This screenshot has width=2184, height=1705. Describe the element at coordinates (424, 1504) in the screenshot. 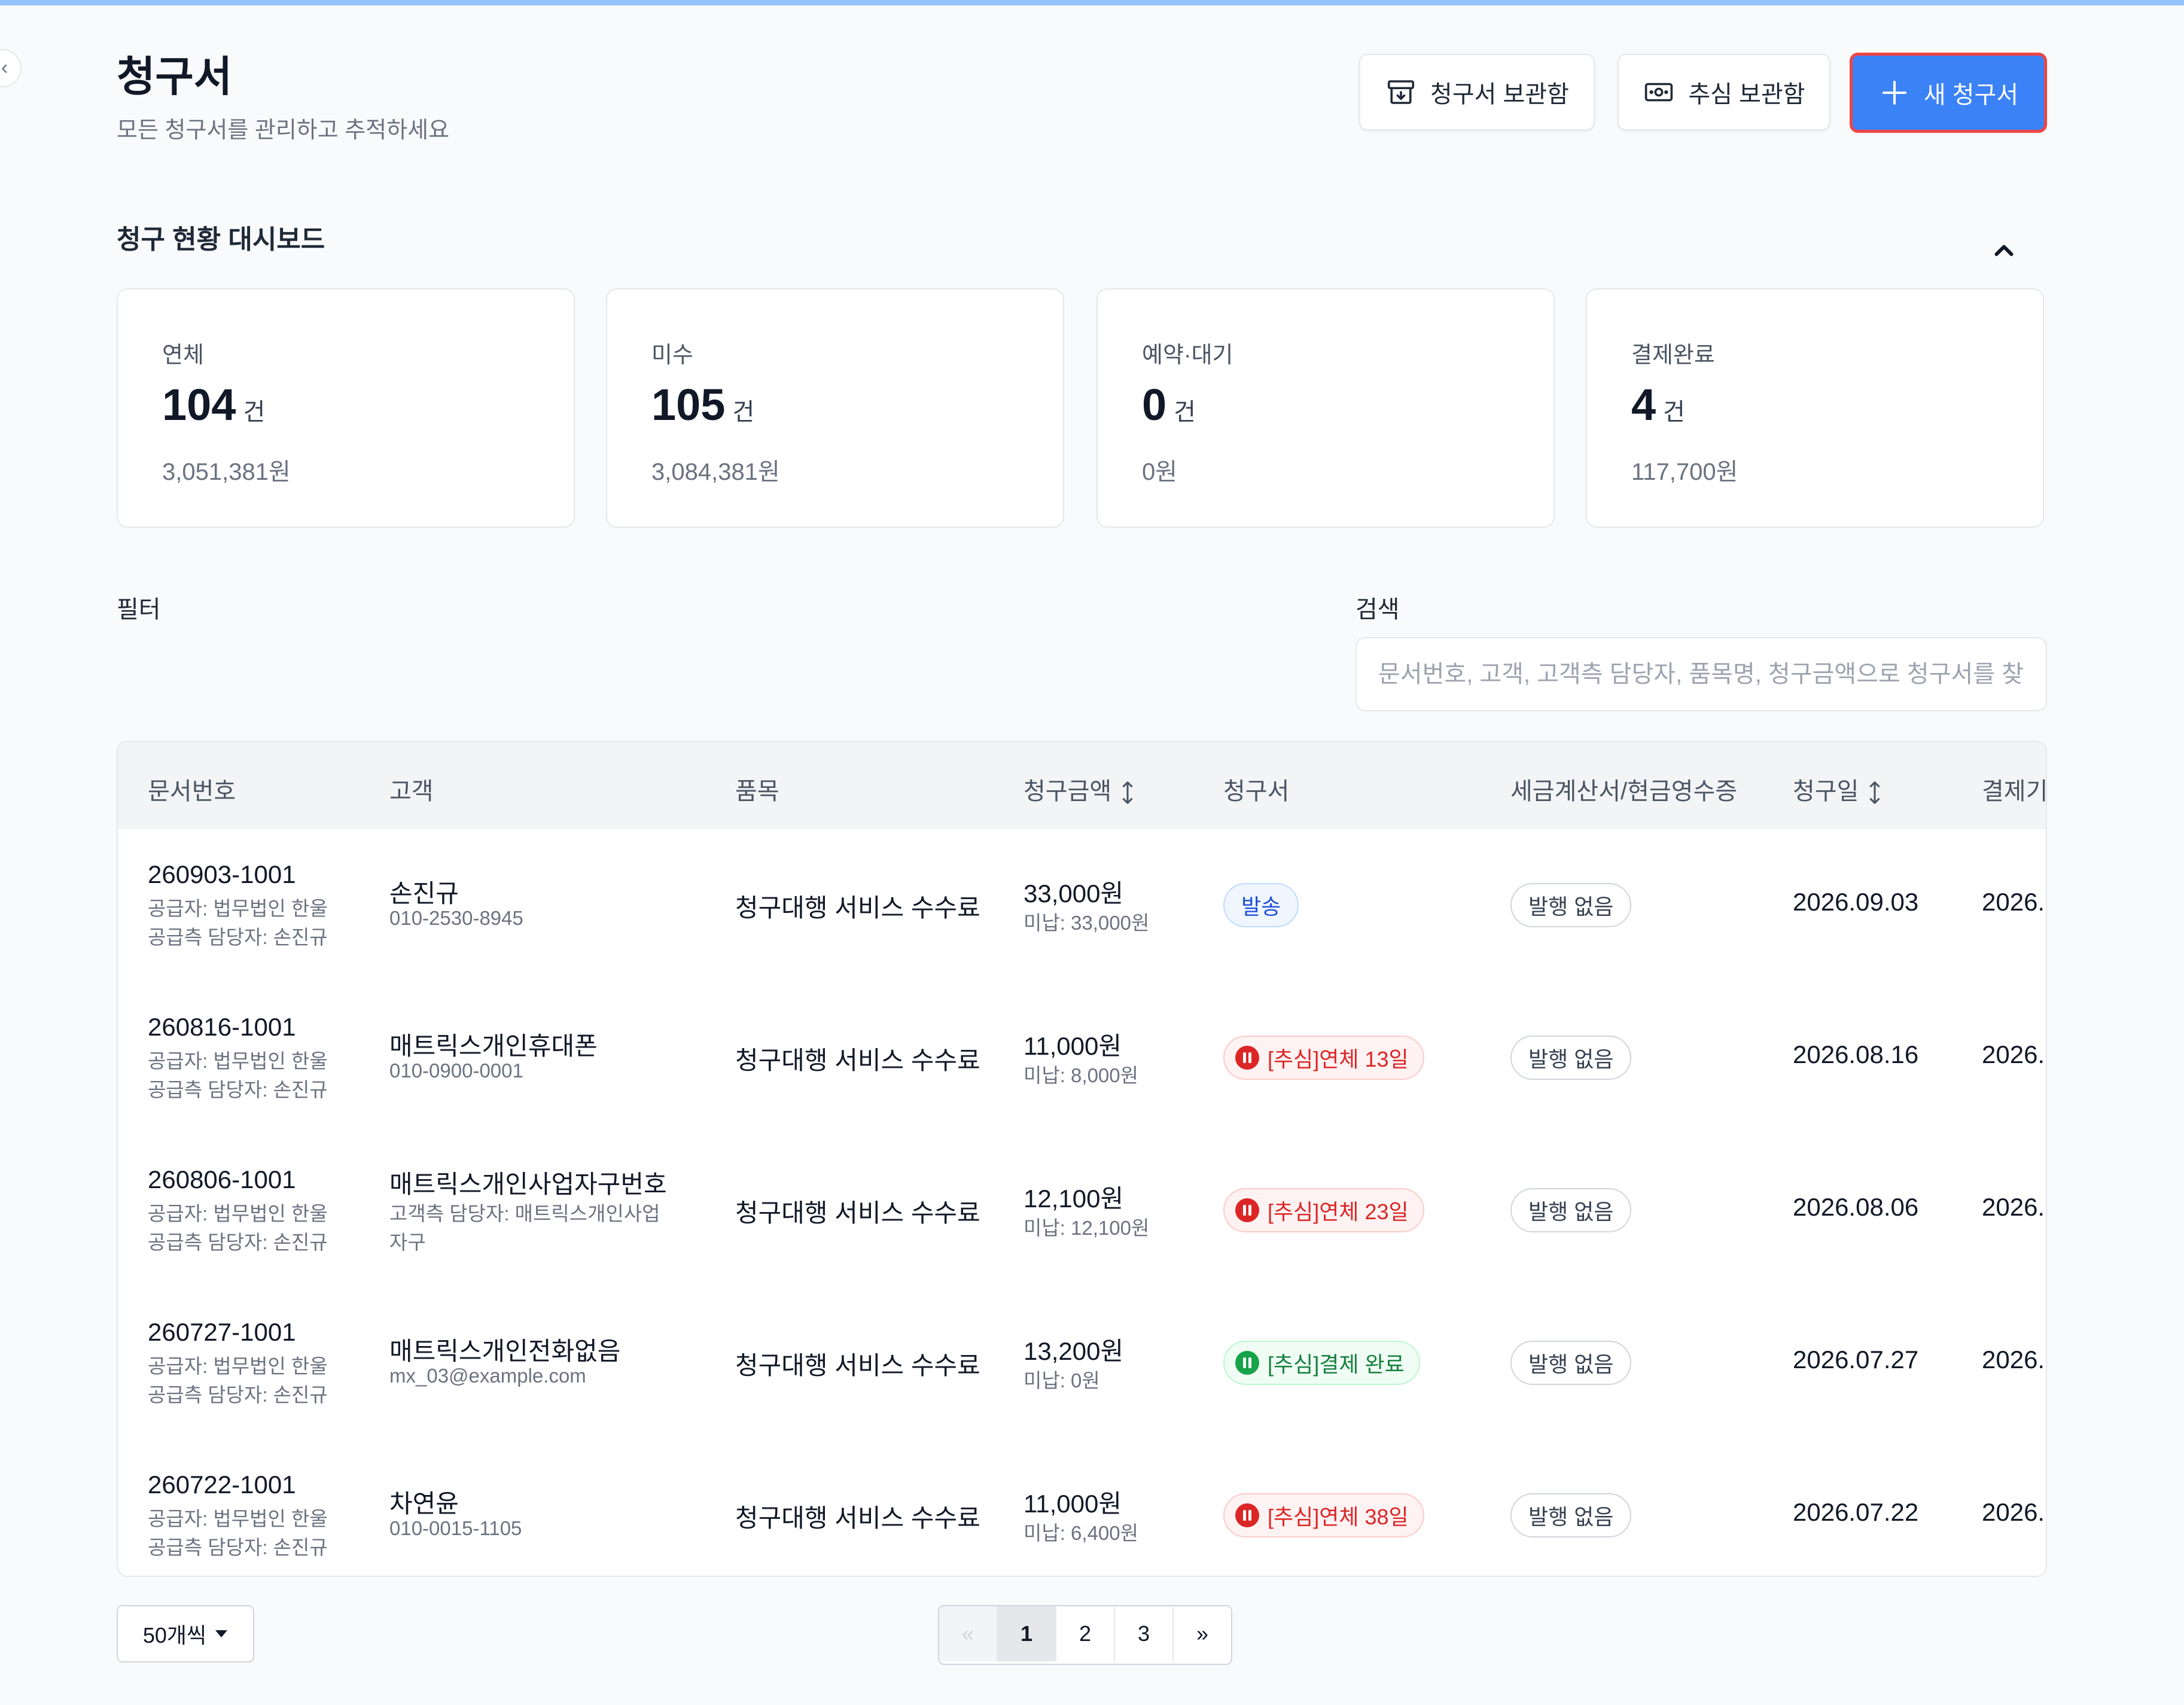

I see `customer-name: 차연윤` at that location.